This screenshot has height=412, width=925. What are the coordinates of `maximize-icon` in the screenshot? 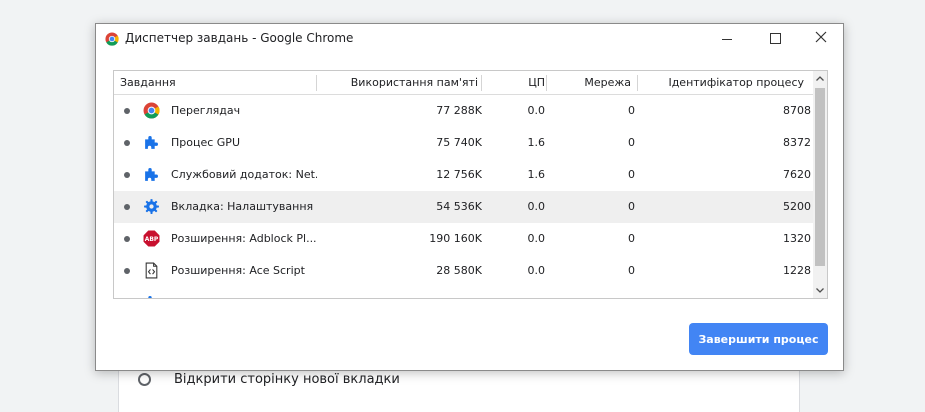 It's located at (775, 38).